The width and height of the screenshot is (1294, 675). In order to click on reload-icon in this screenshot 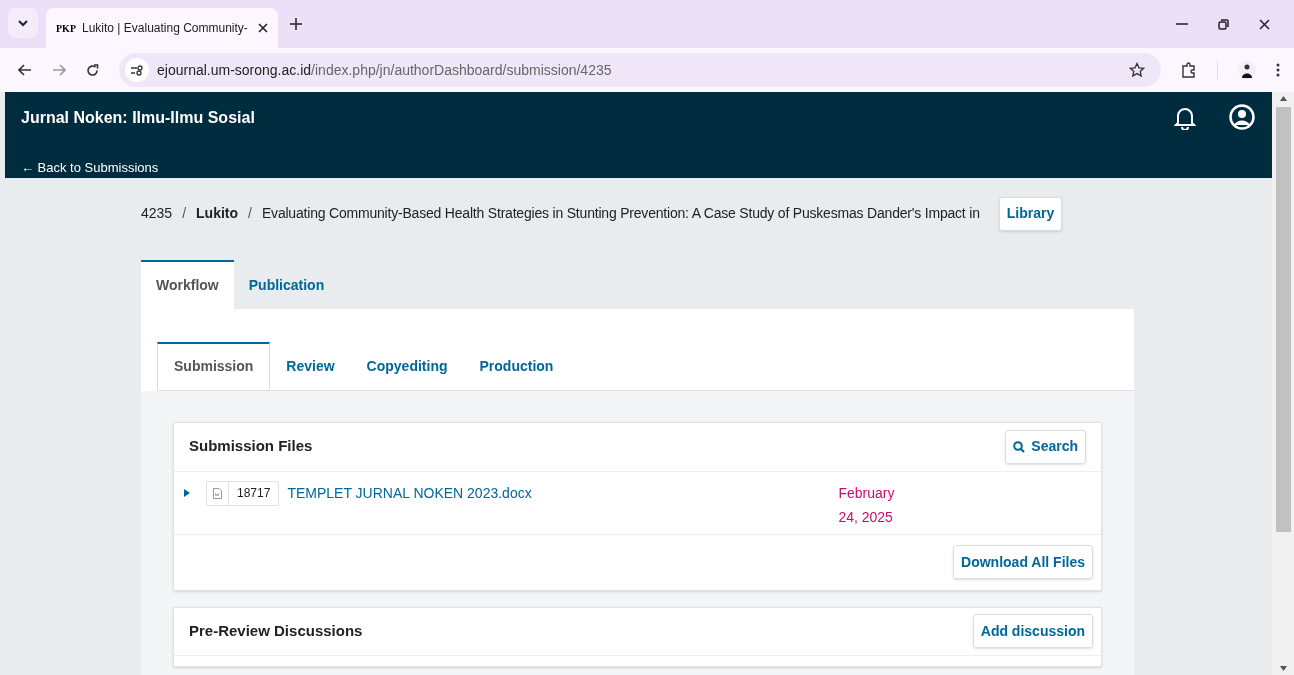, I will do `click(92, 70)`.